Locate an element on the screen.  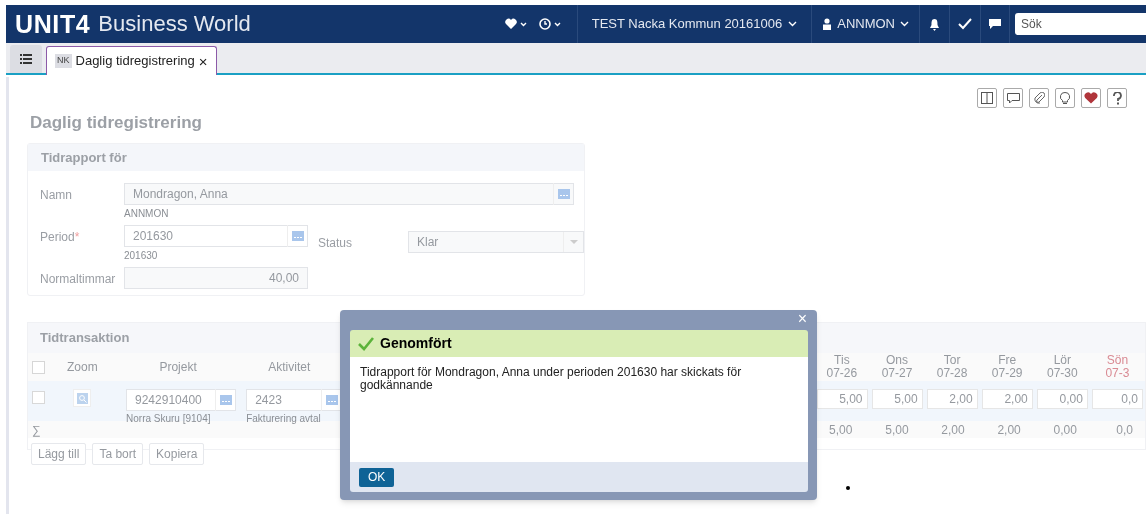
help-button is located at coordinates (1117, 98).